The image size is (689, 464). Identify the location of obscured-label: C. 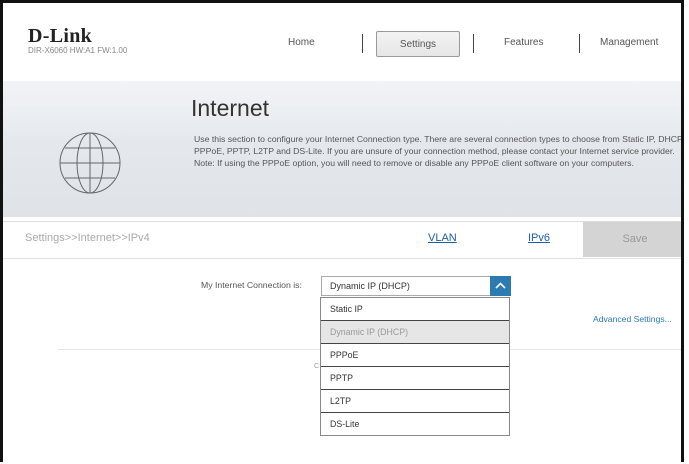
(317, 366).